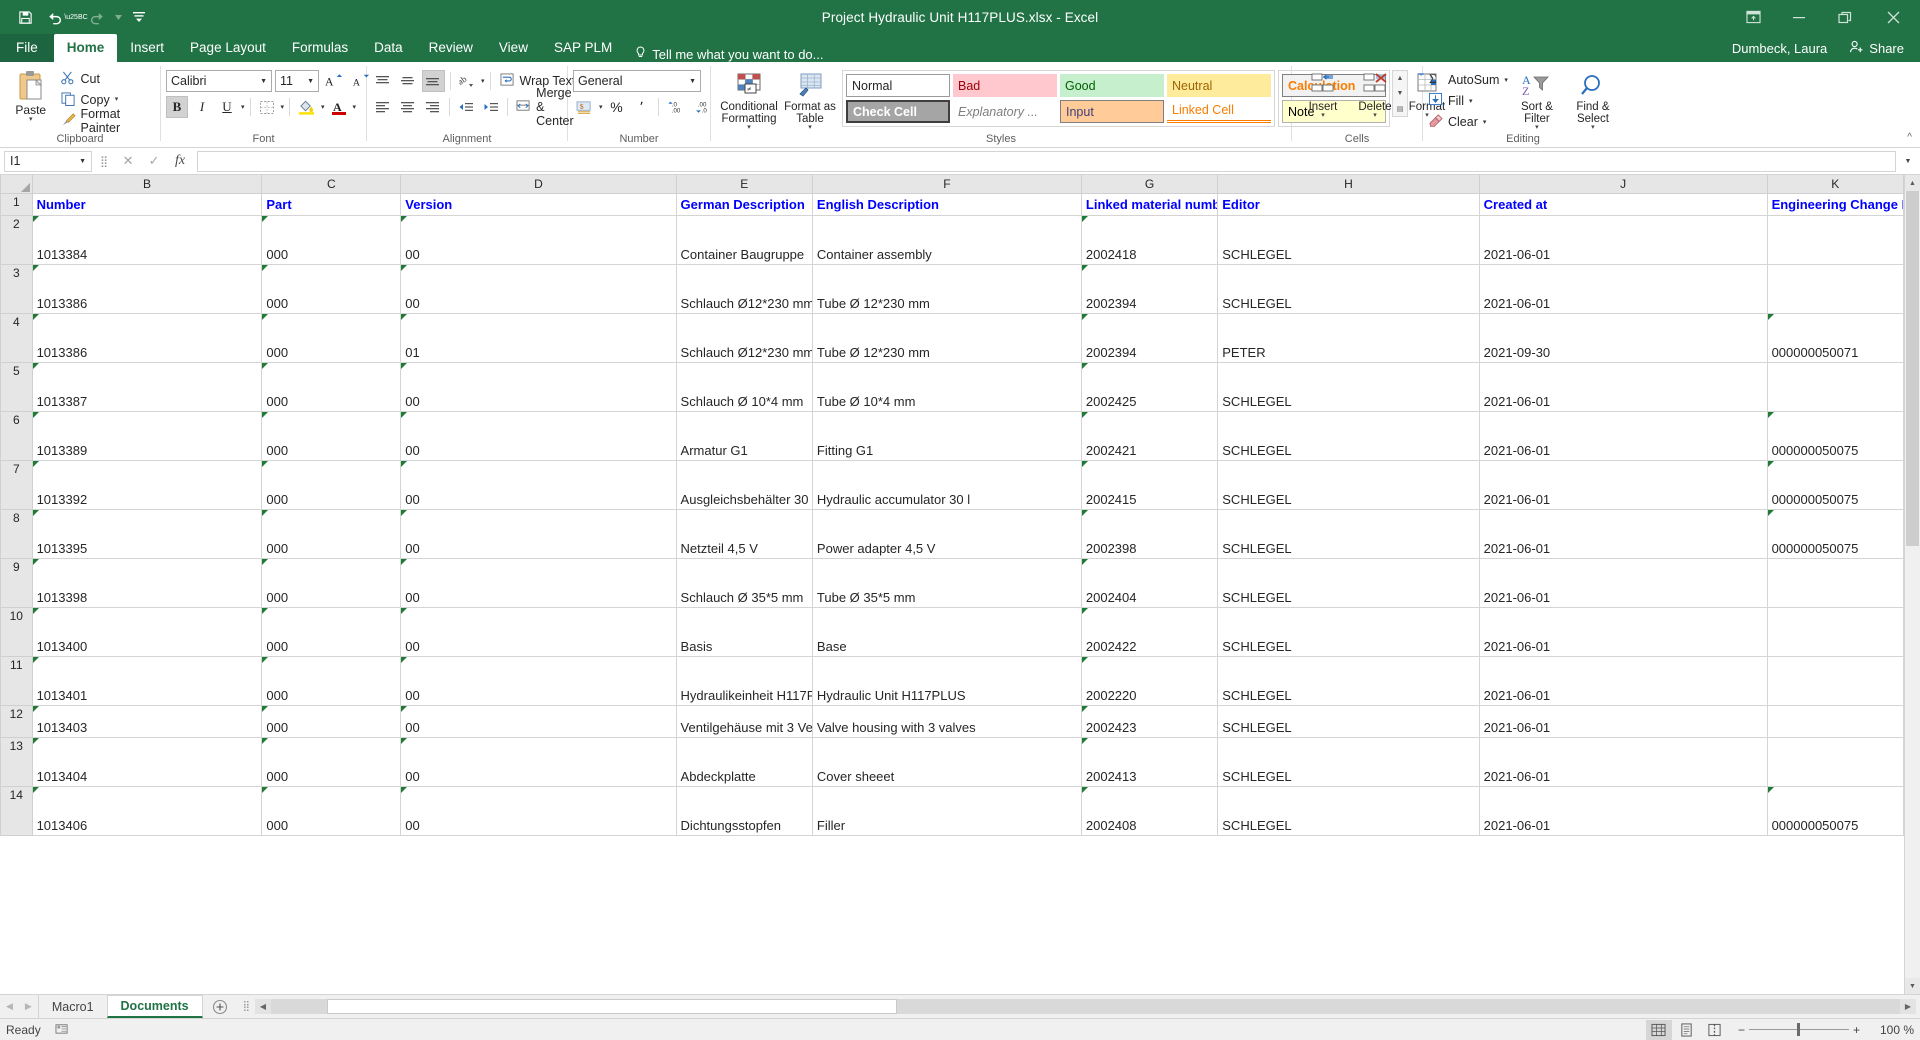  What do you see at coordinates (1623, 338) in the screenshot?
I see `data-cell: 2021-09-30` at bounding box center [1623, 338].